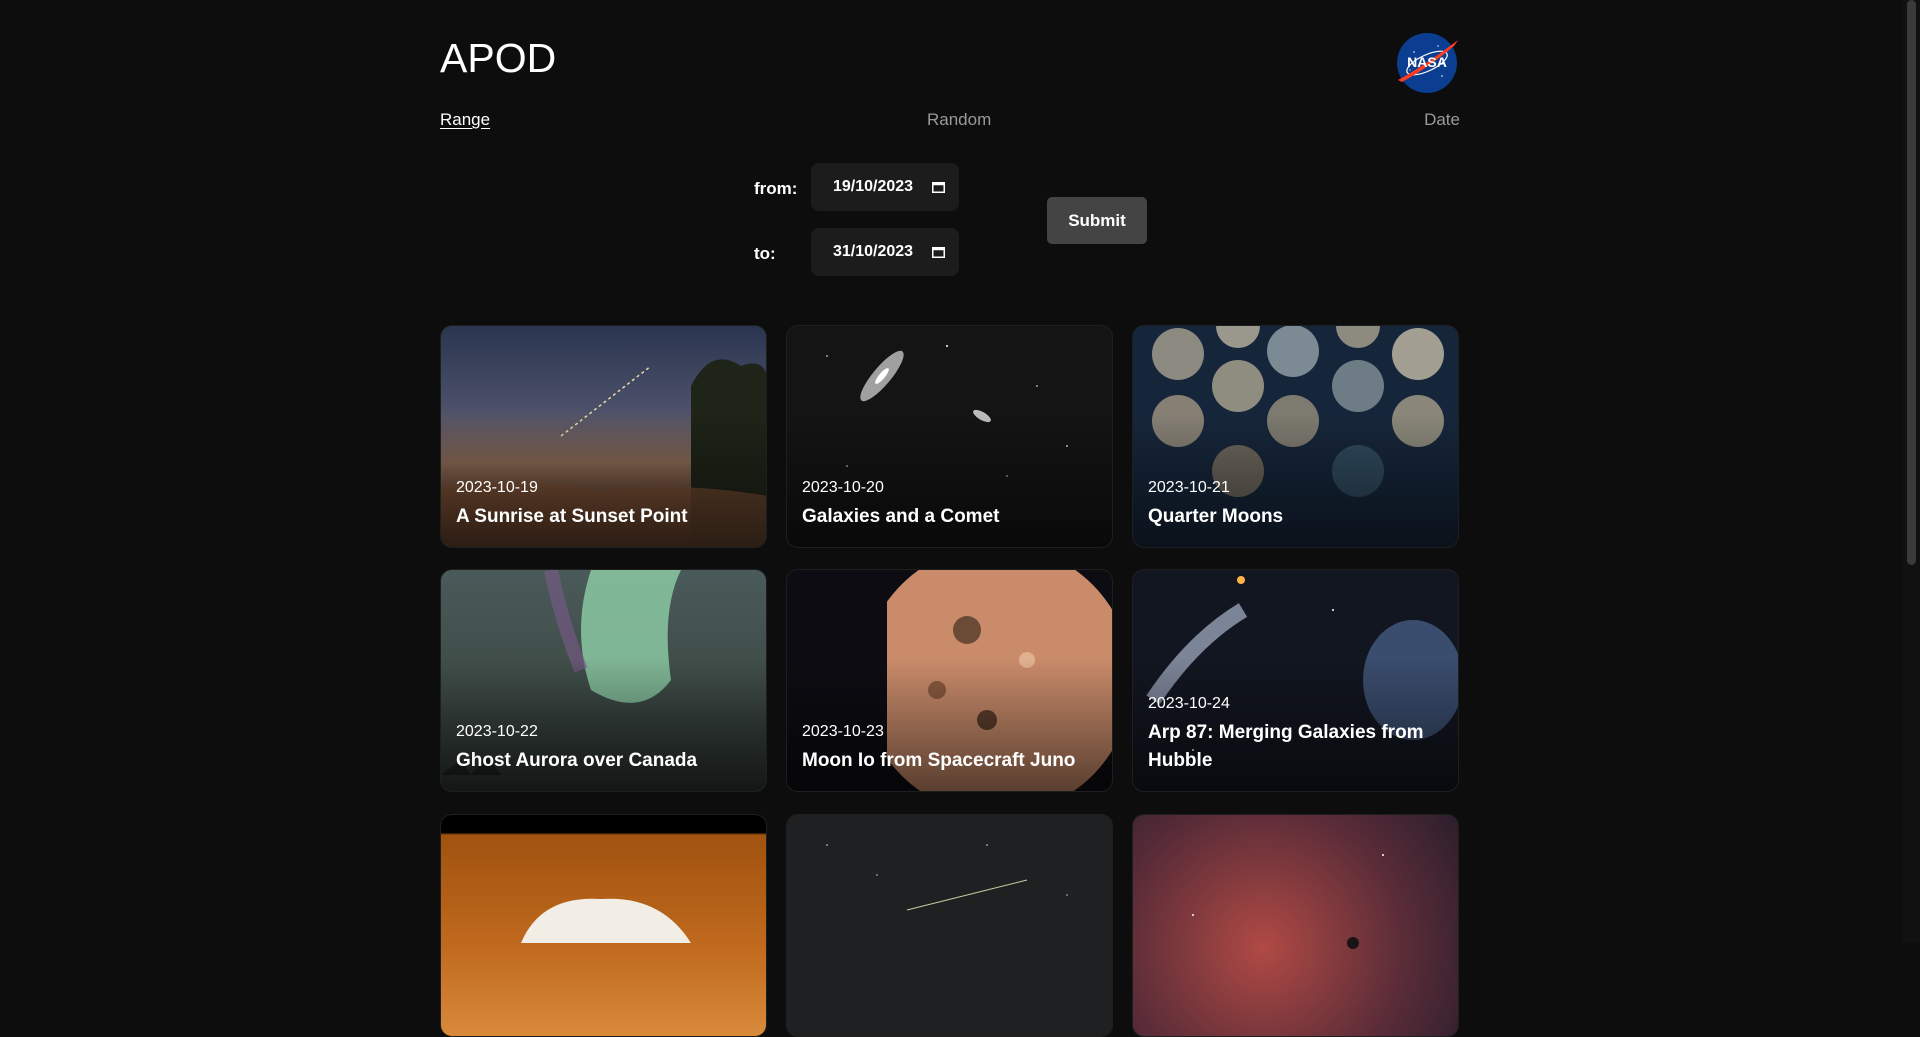 The height and width of the screenshot is (1037, 1920). Describe the element at coordinates (873, 186) in the screenshot. I see `from-date-value: 19/10/2023` at that location.